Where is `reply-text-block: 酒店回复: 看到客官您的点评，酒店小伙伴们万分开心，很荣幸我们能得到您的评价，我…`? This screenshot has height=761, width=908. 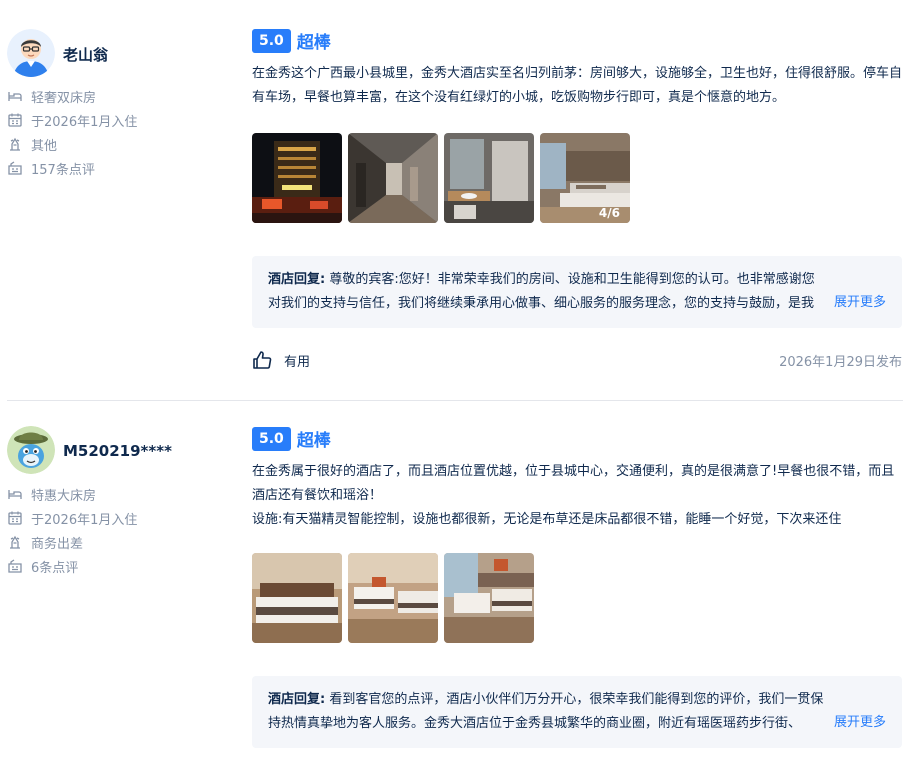
reply-text-block: 酒店回复: 看到客官您的点评，酒店小伙伴们万分开心，很荣幸我们能得到您的评价，我… is located at coordinates (577, 712).